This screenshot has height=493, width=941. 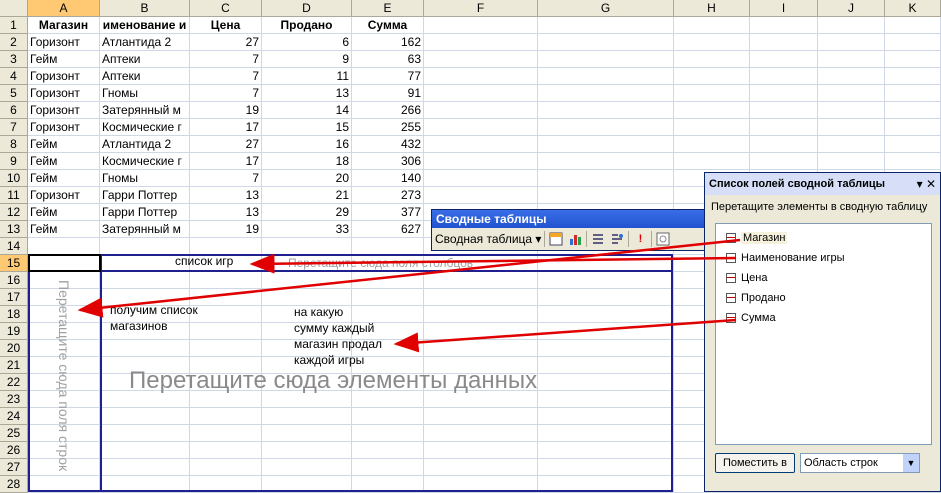 I want to click on arrow-sums, so click(x=565, y=335).